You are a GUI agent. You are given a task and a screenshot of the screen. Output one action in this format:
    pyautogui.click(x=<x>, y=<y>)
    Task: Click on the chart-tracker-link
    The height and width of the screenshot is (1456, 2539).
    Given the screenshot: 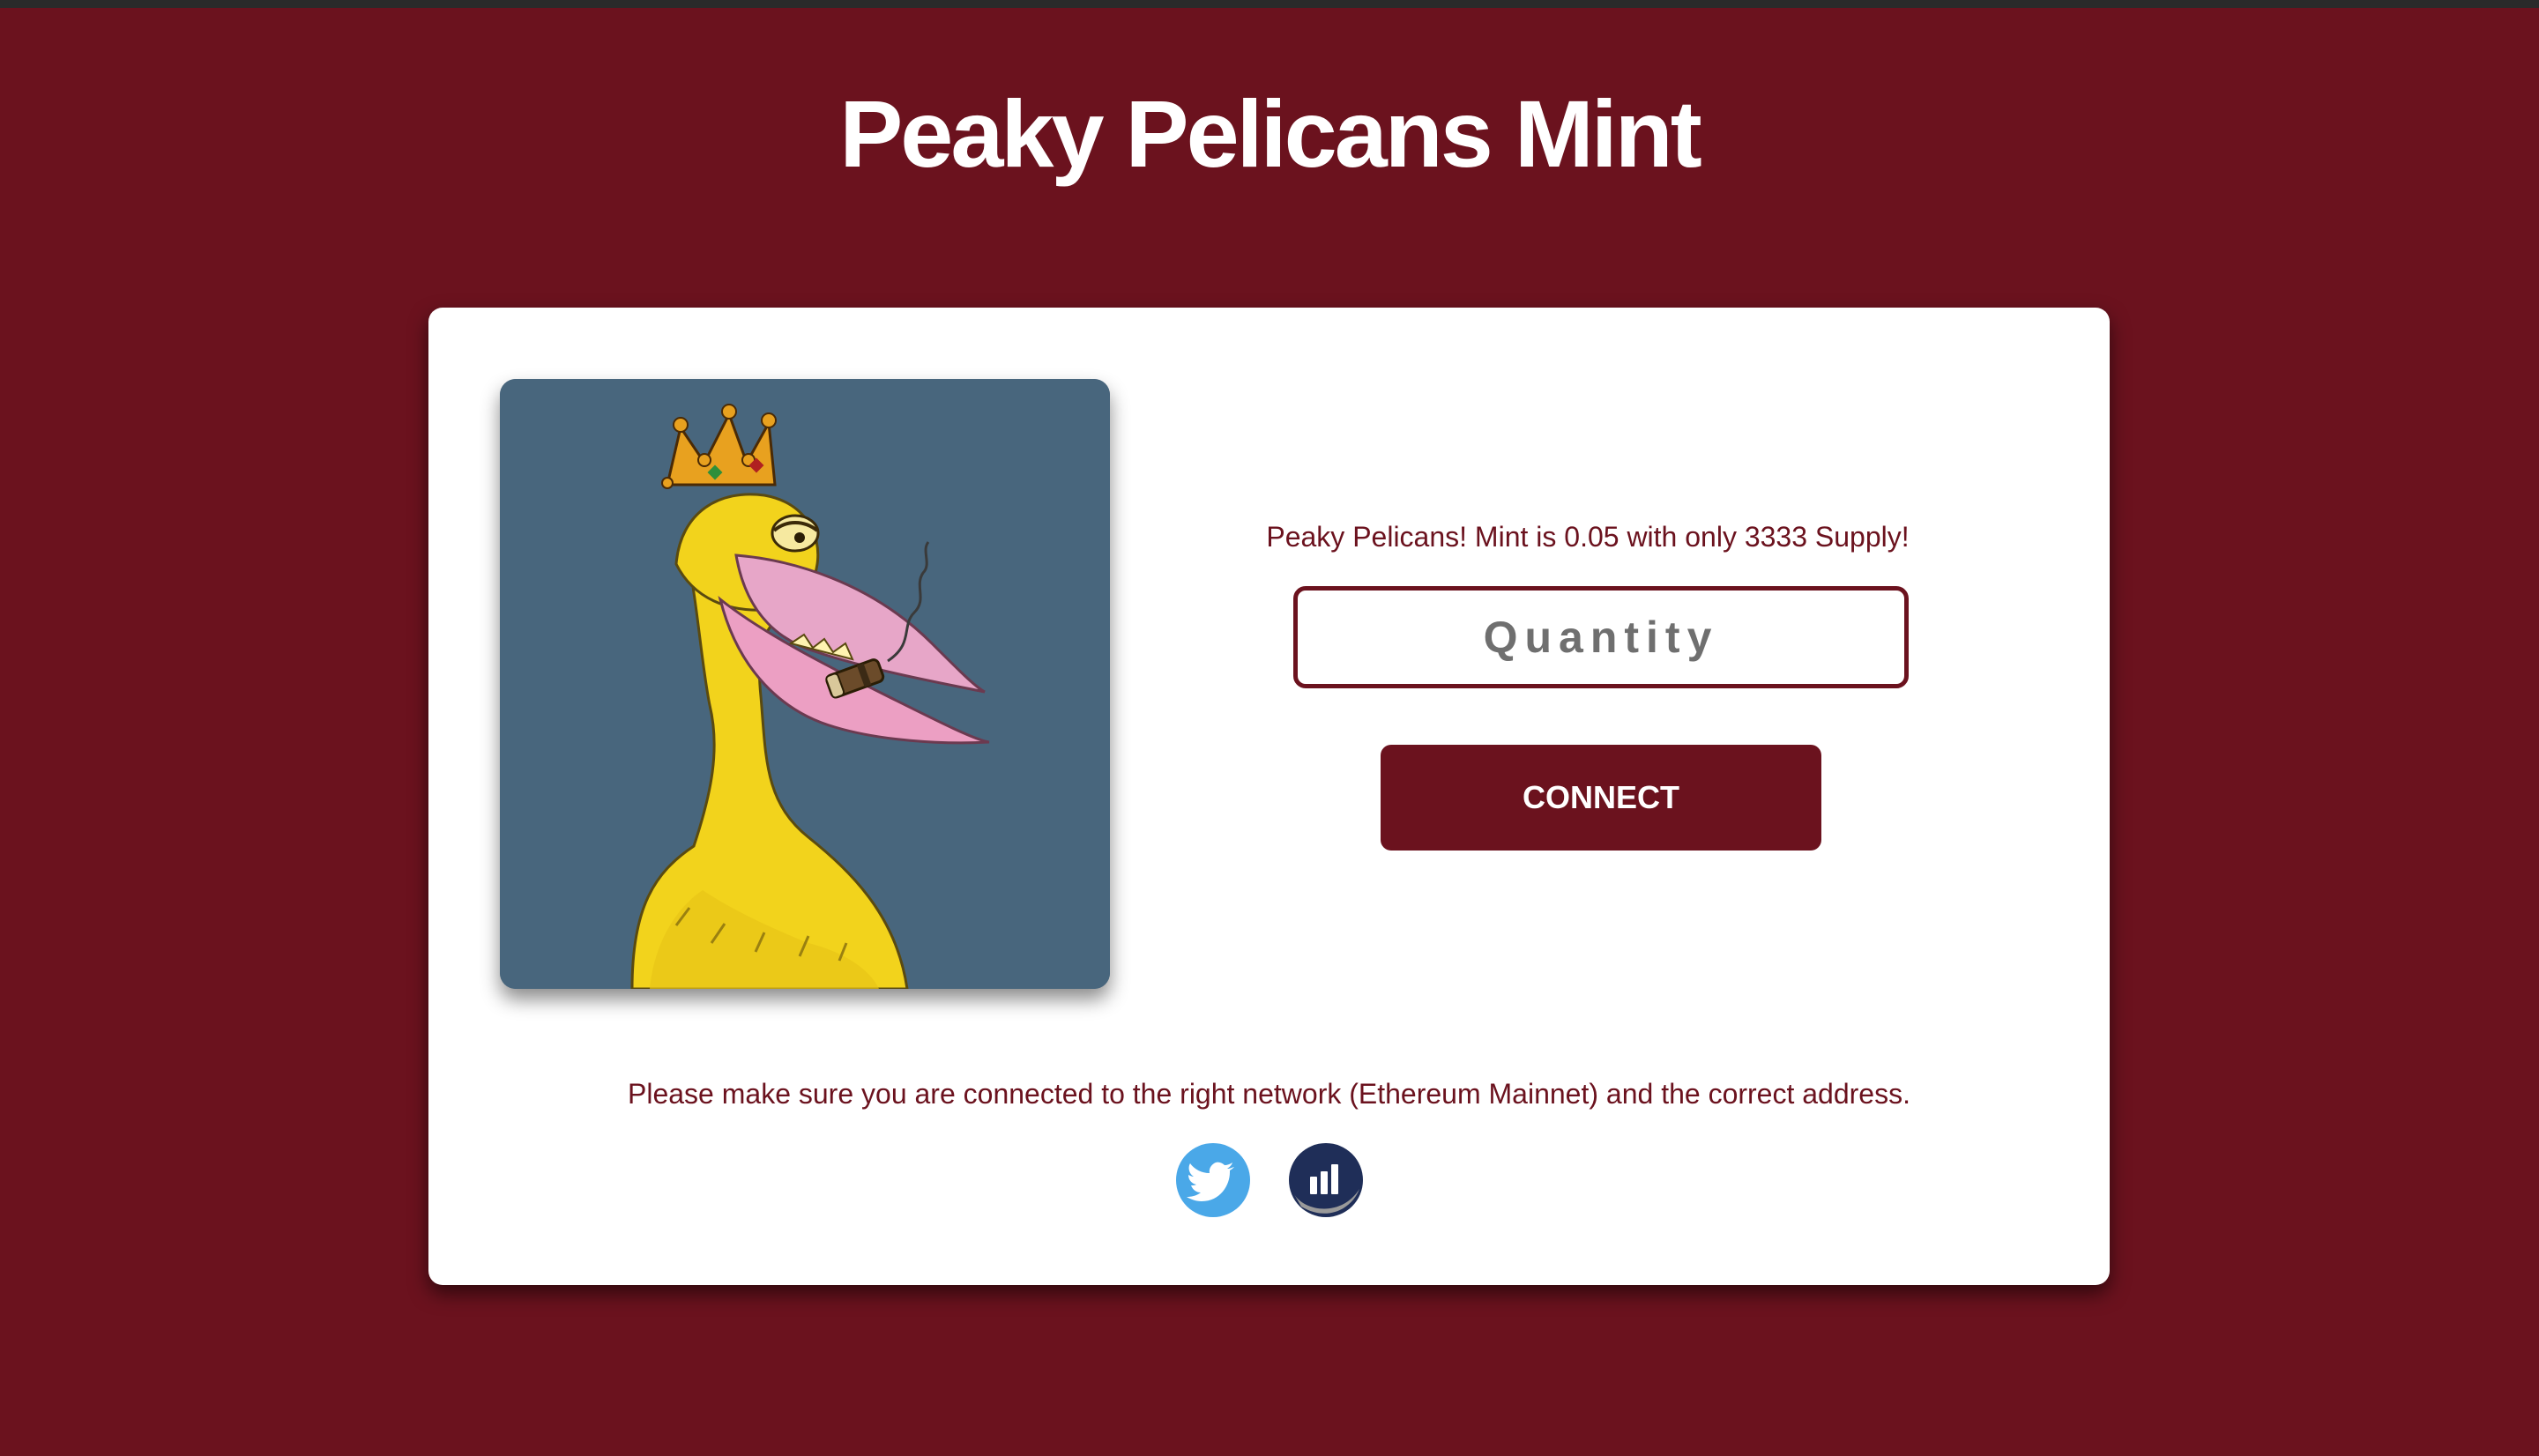 What is the action you would take?
    pyautogui.click(x=1326, y=1180)
    